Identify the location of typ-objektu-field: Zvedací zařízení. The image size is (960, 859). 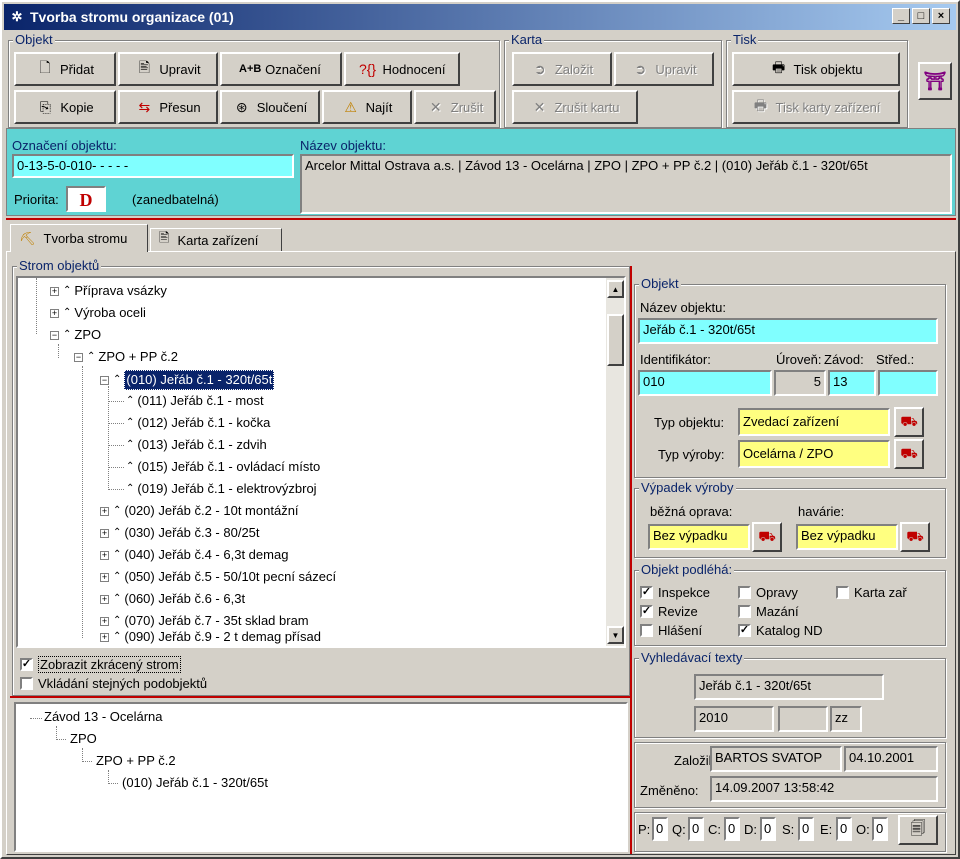
(814, 422).